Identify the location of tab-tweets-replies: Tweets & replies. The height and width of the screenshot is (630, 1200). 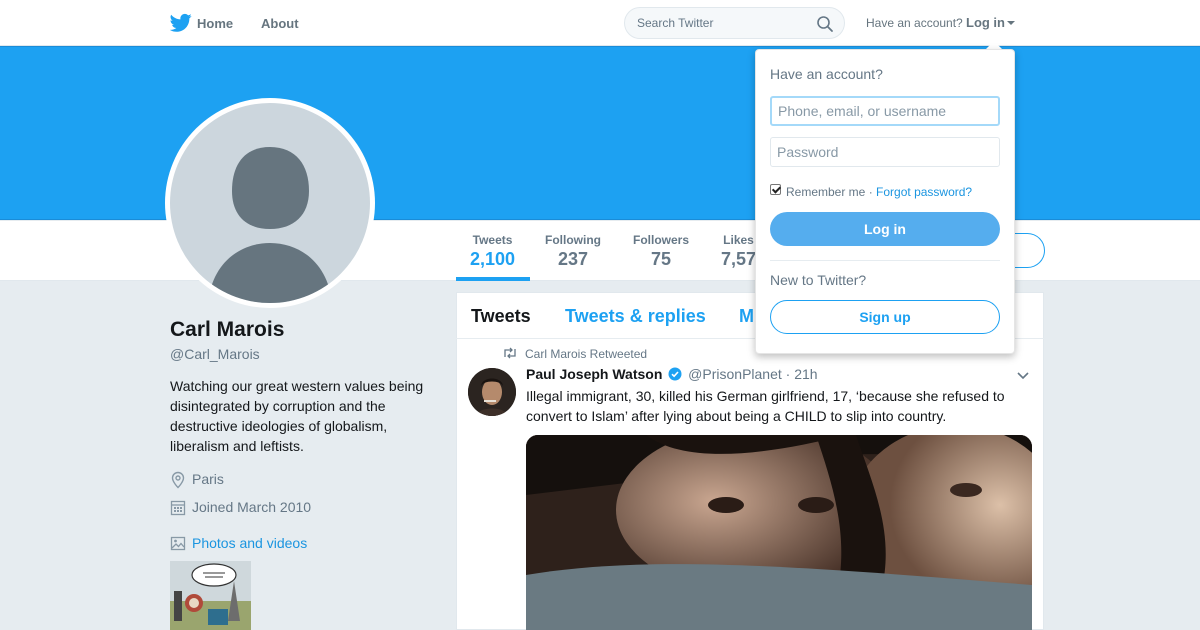
(635, 316).